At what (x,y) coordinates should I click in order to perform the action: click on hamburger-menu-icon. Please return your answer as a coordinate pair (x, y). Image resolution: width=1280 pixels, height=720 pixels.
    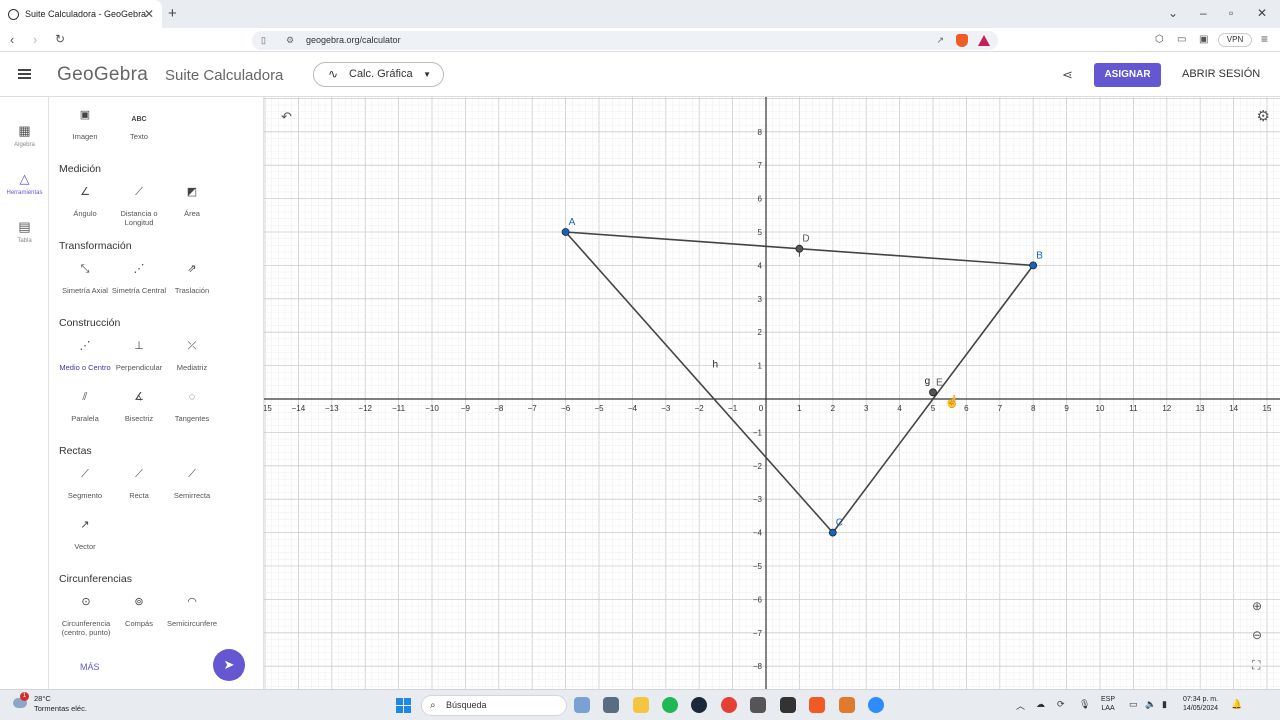
    Looking at the image, I should click on (24, 74).